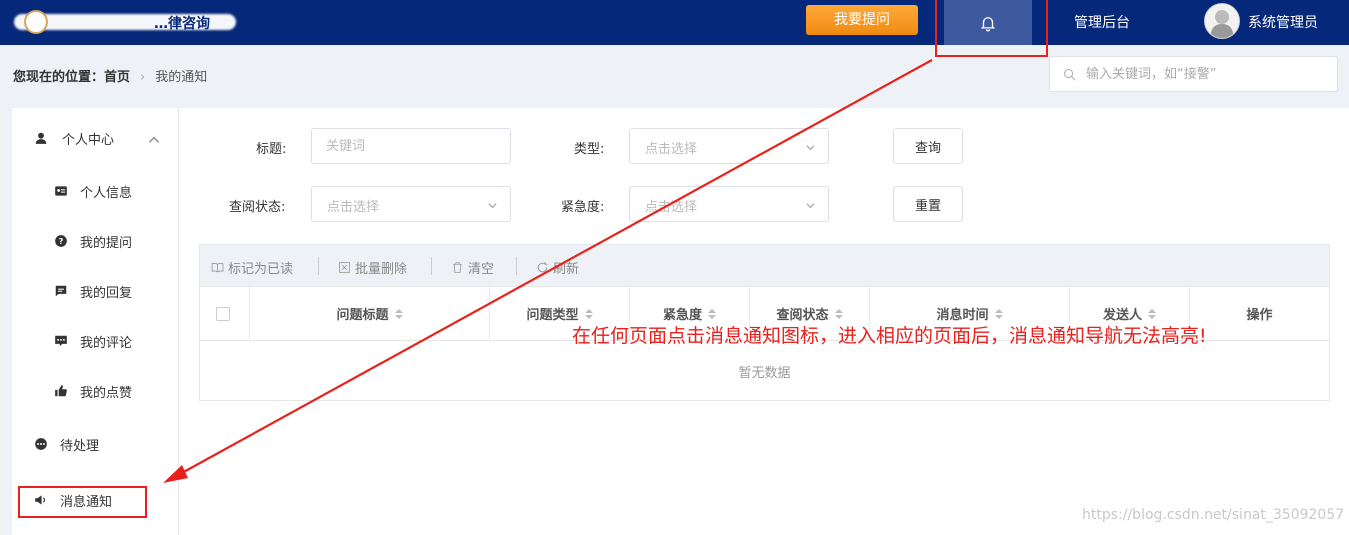 The image size is (1349, 535). I want to click on admin-console-link: 管理后台, so click(1102, 22).